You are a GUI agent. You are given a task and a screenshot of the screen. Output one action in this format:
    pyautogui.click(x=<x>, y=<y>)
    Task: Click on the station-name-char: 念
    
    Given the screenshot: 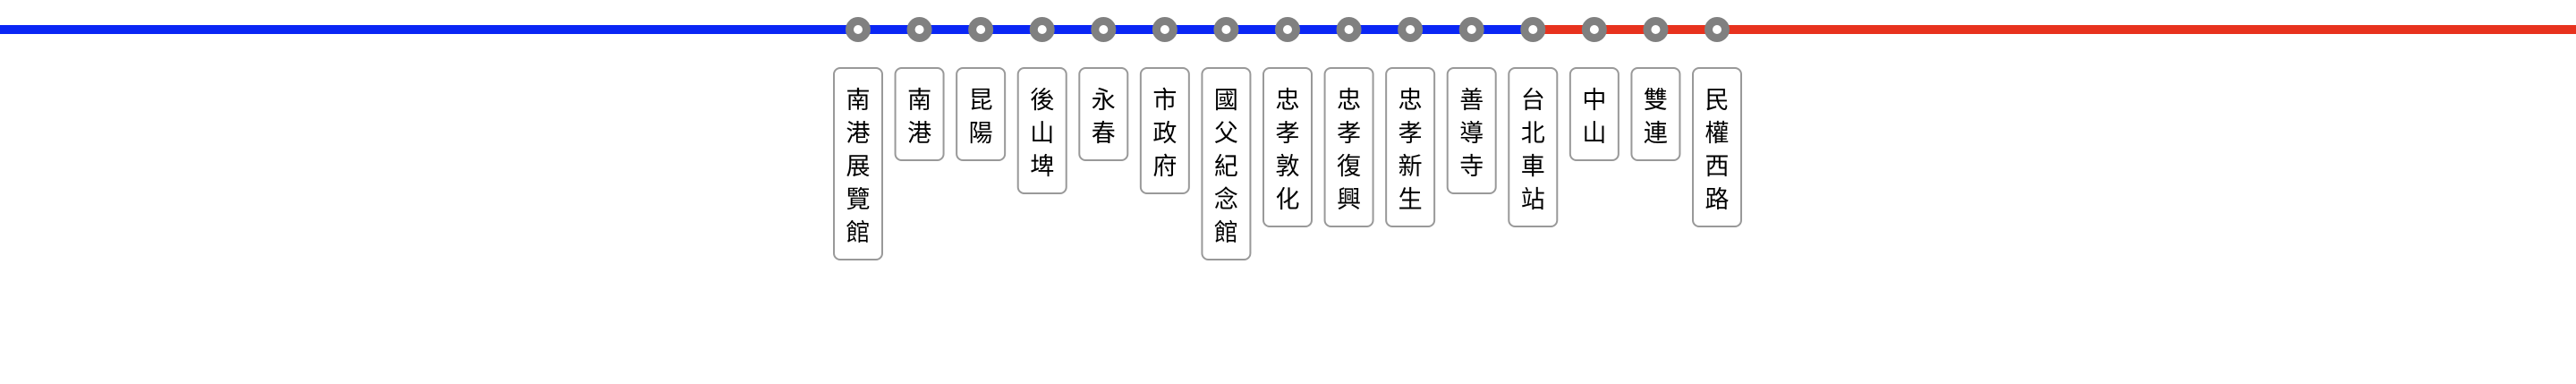 What is the action you would take?
    pyautogui.click(x=1226, y=200)
    